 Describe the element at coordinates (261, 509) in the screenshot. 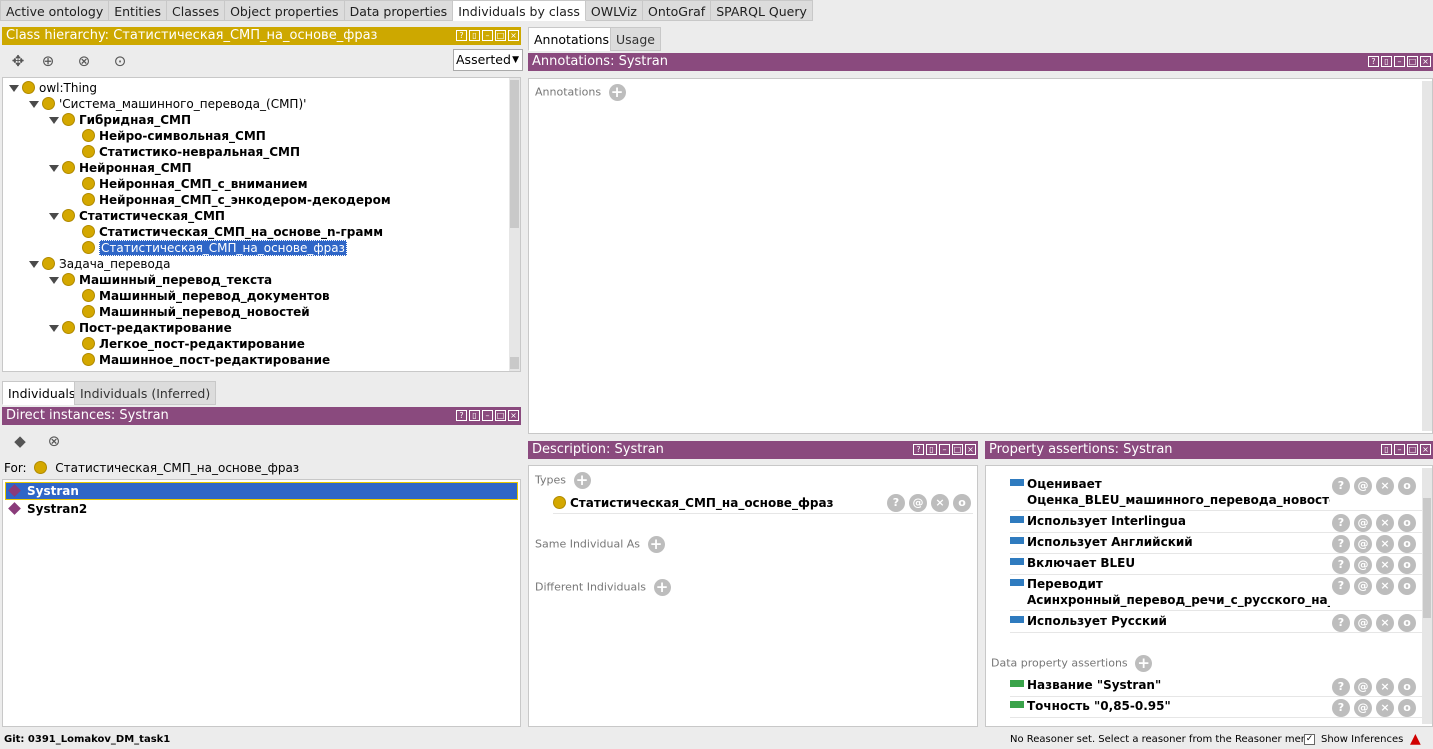

I see `individual-row: Systran2` at that location.